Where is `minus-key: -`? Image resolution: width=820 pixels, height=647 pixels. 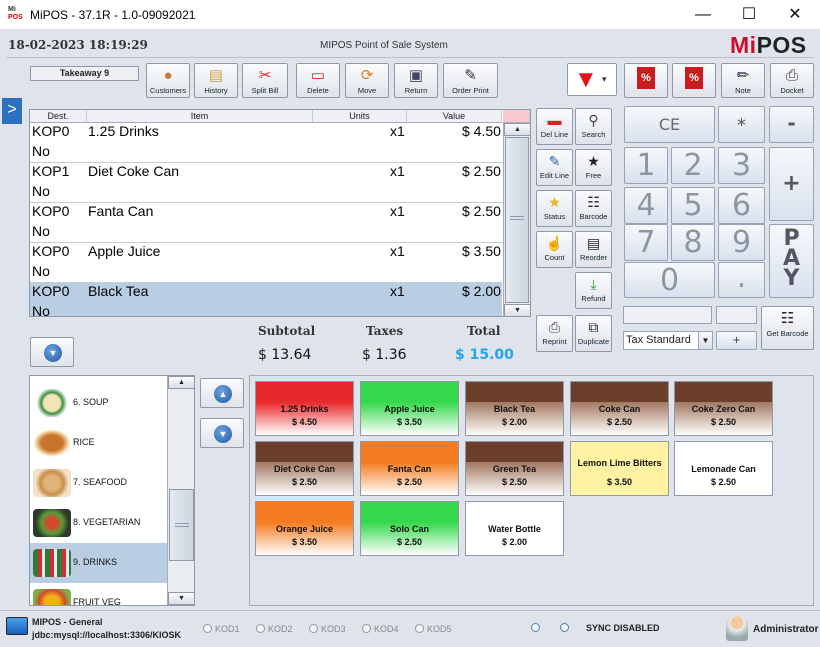
minus-key: - is located at coordinates (791, 124).